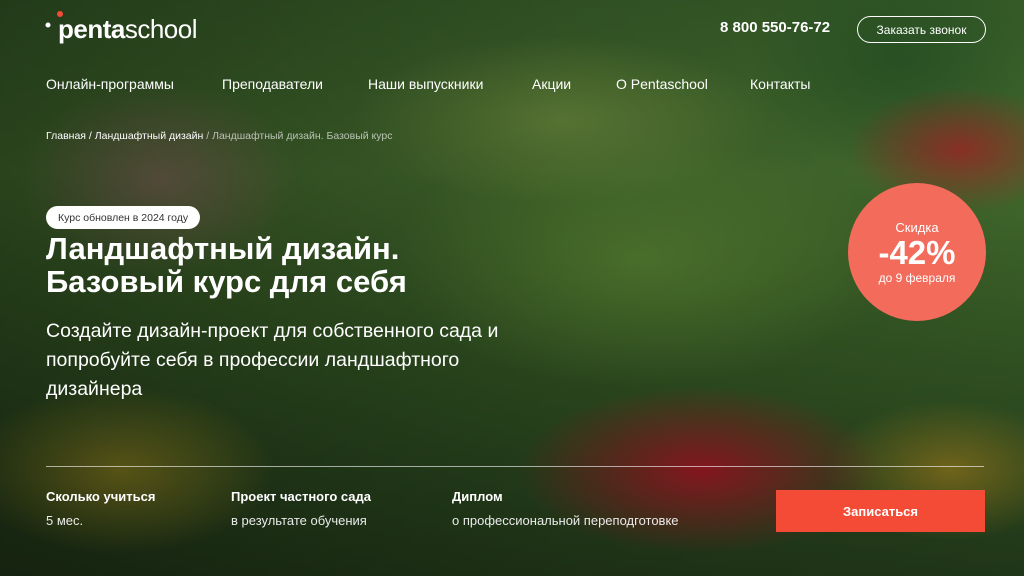 The width and height of the screenshot is (1024, 576). I want to click on page-title-line-1: Ландшафтный дизайн., so click(223, 248).